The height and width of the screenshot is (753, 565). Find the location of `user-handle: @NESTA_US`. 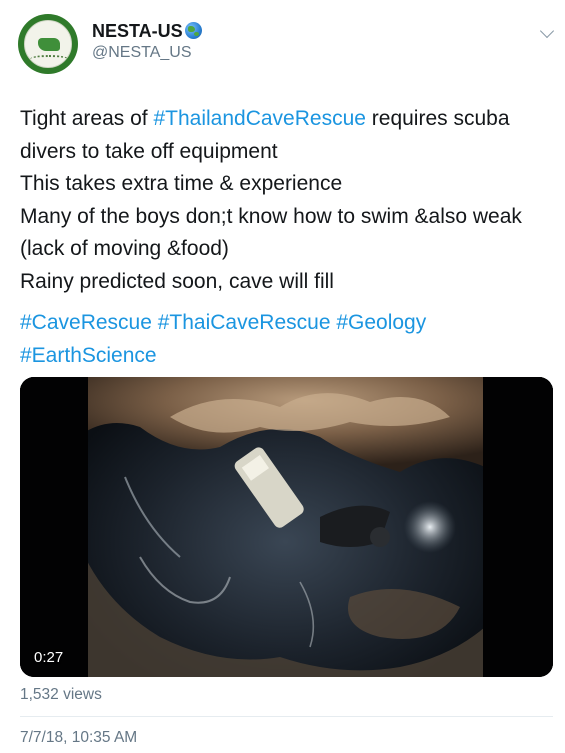

user-handle: @NESTA_US is located at coordinates (142, 53).